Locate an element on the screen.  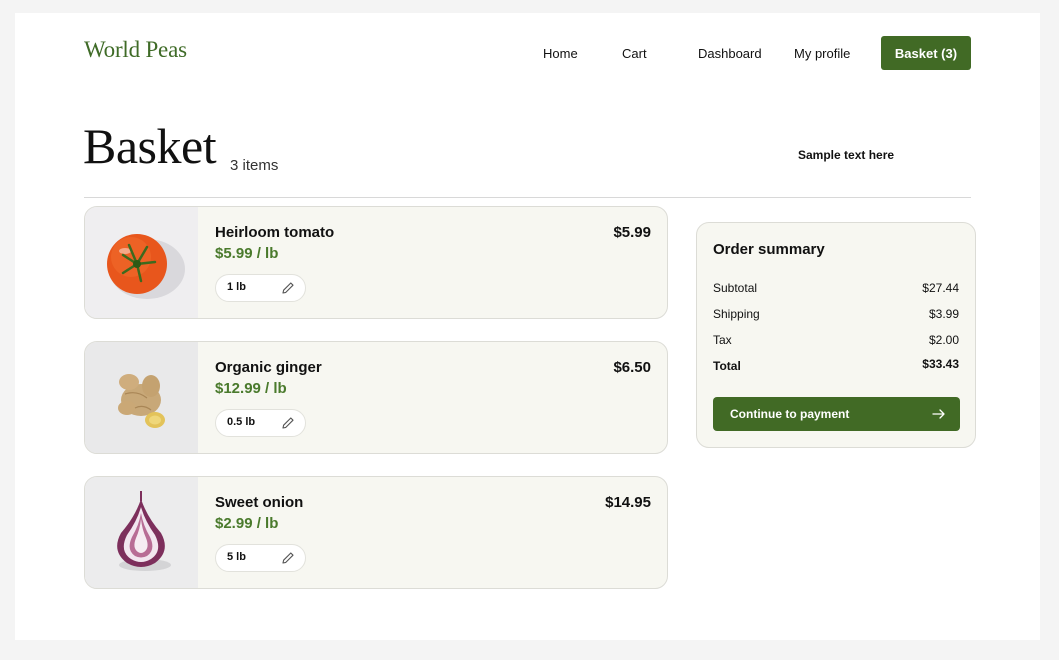
item-unit-price: $2.99 / lb is located at coordinates (247, 523).